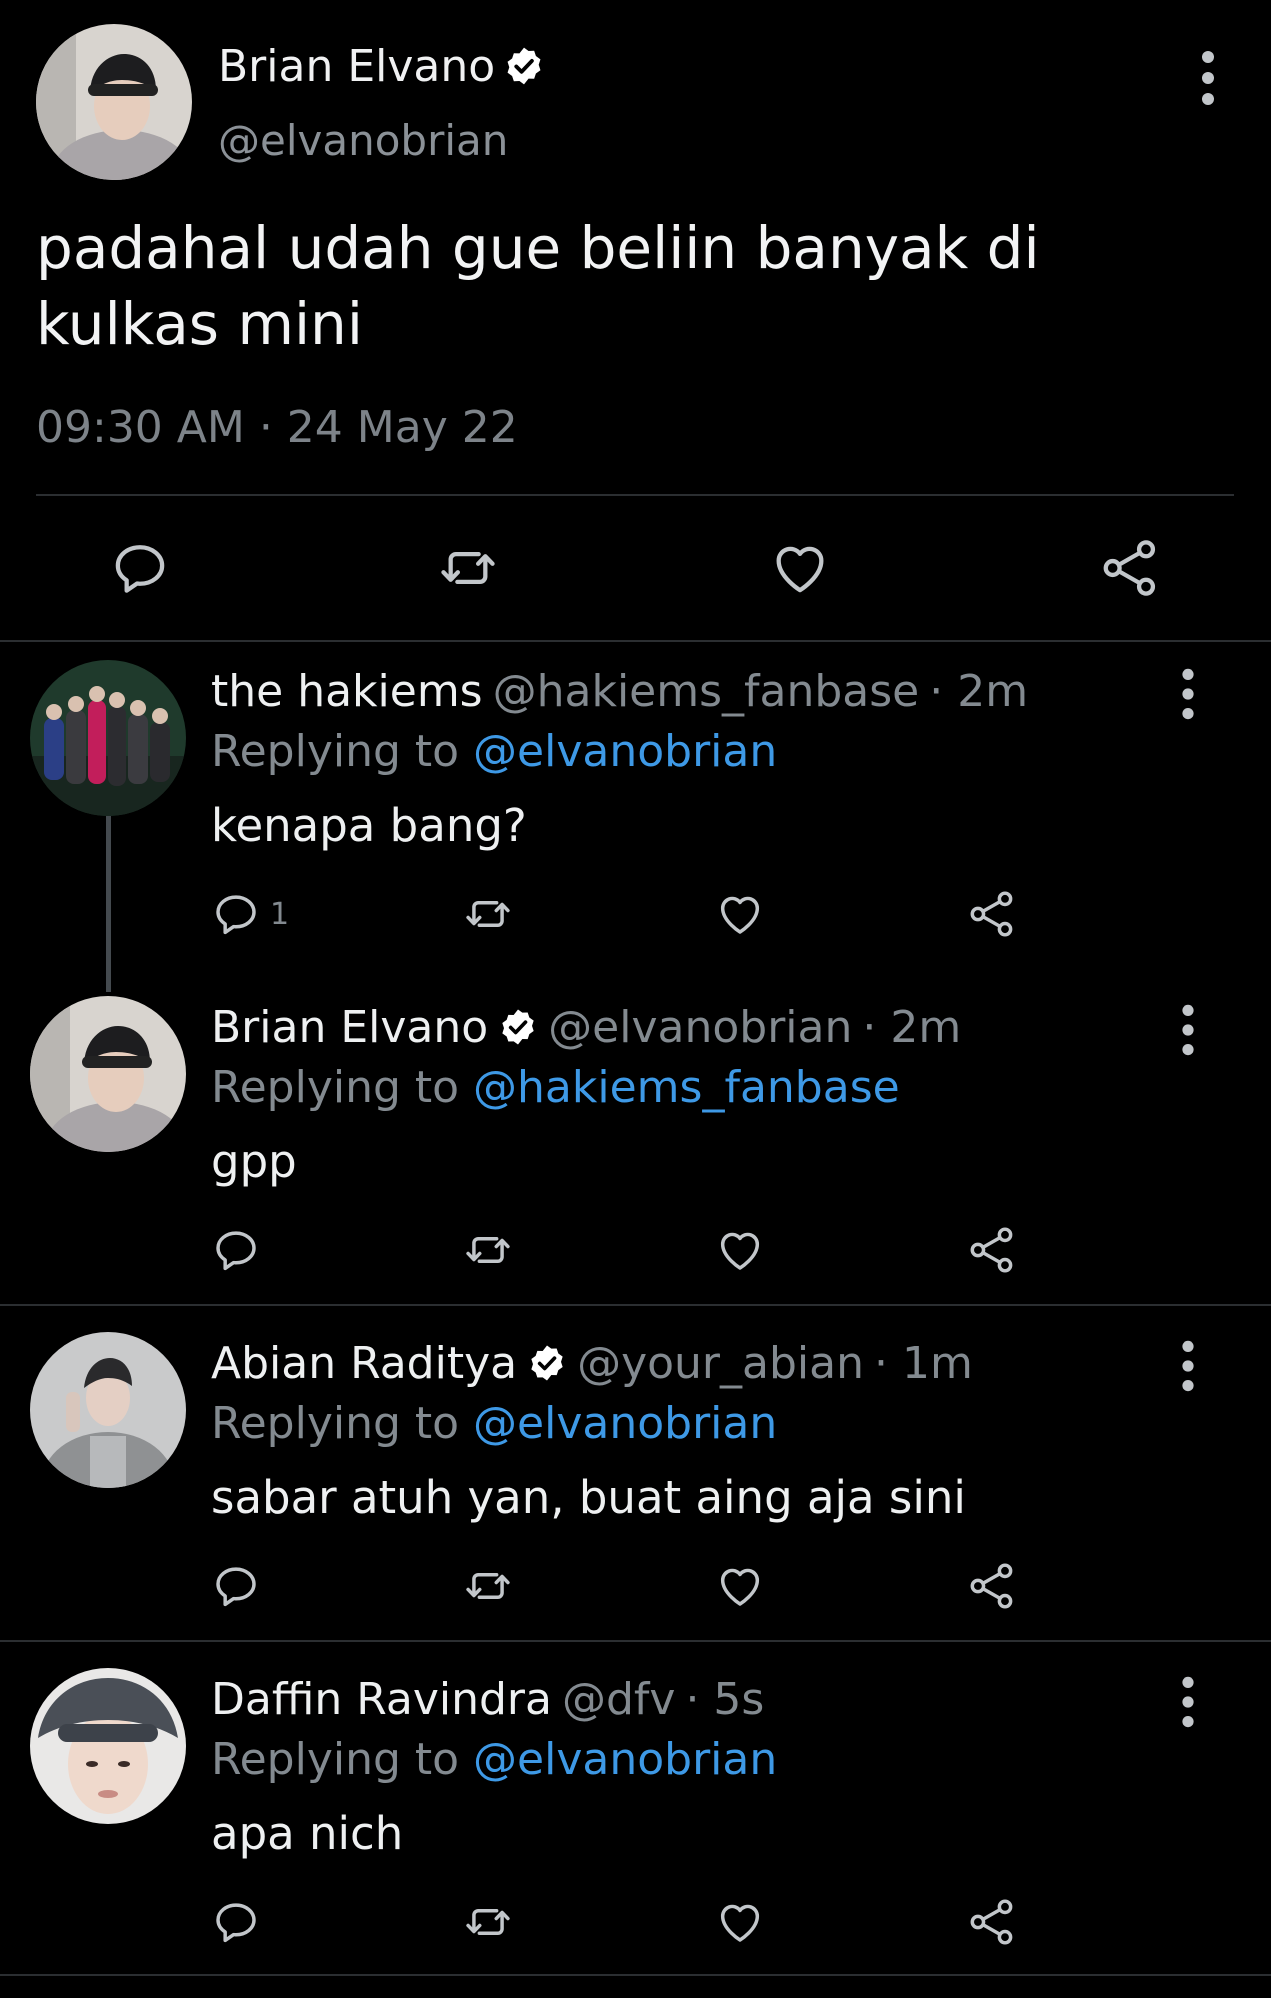 The width and height of the screenshot is (1271, 1998). What do you see at coordinates (356, 66) in the screenshot?
I see `author-name: Brian Elvano` at bounding box center [356, 66].